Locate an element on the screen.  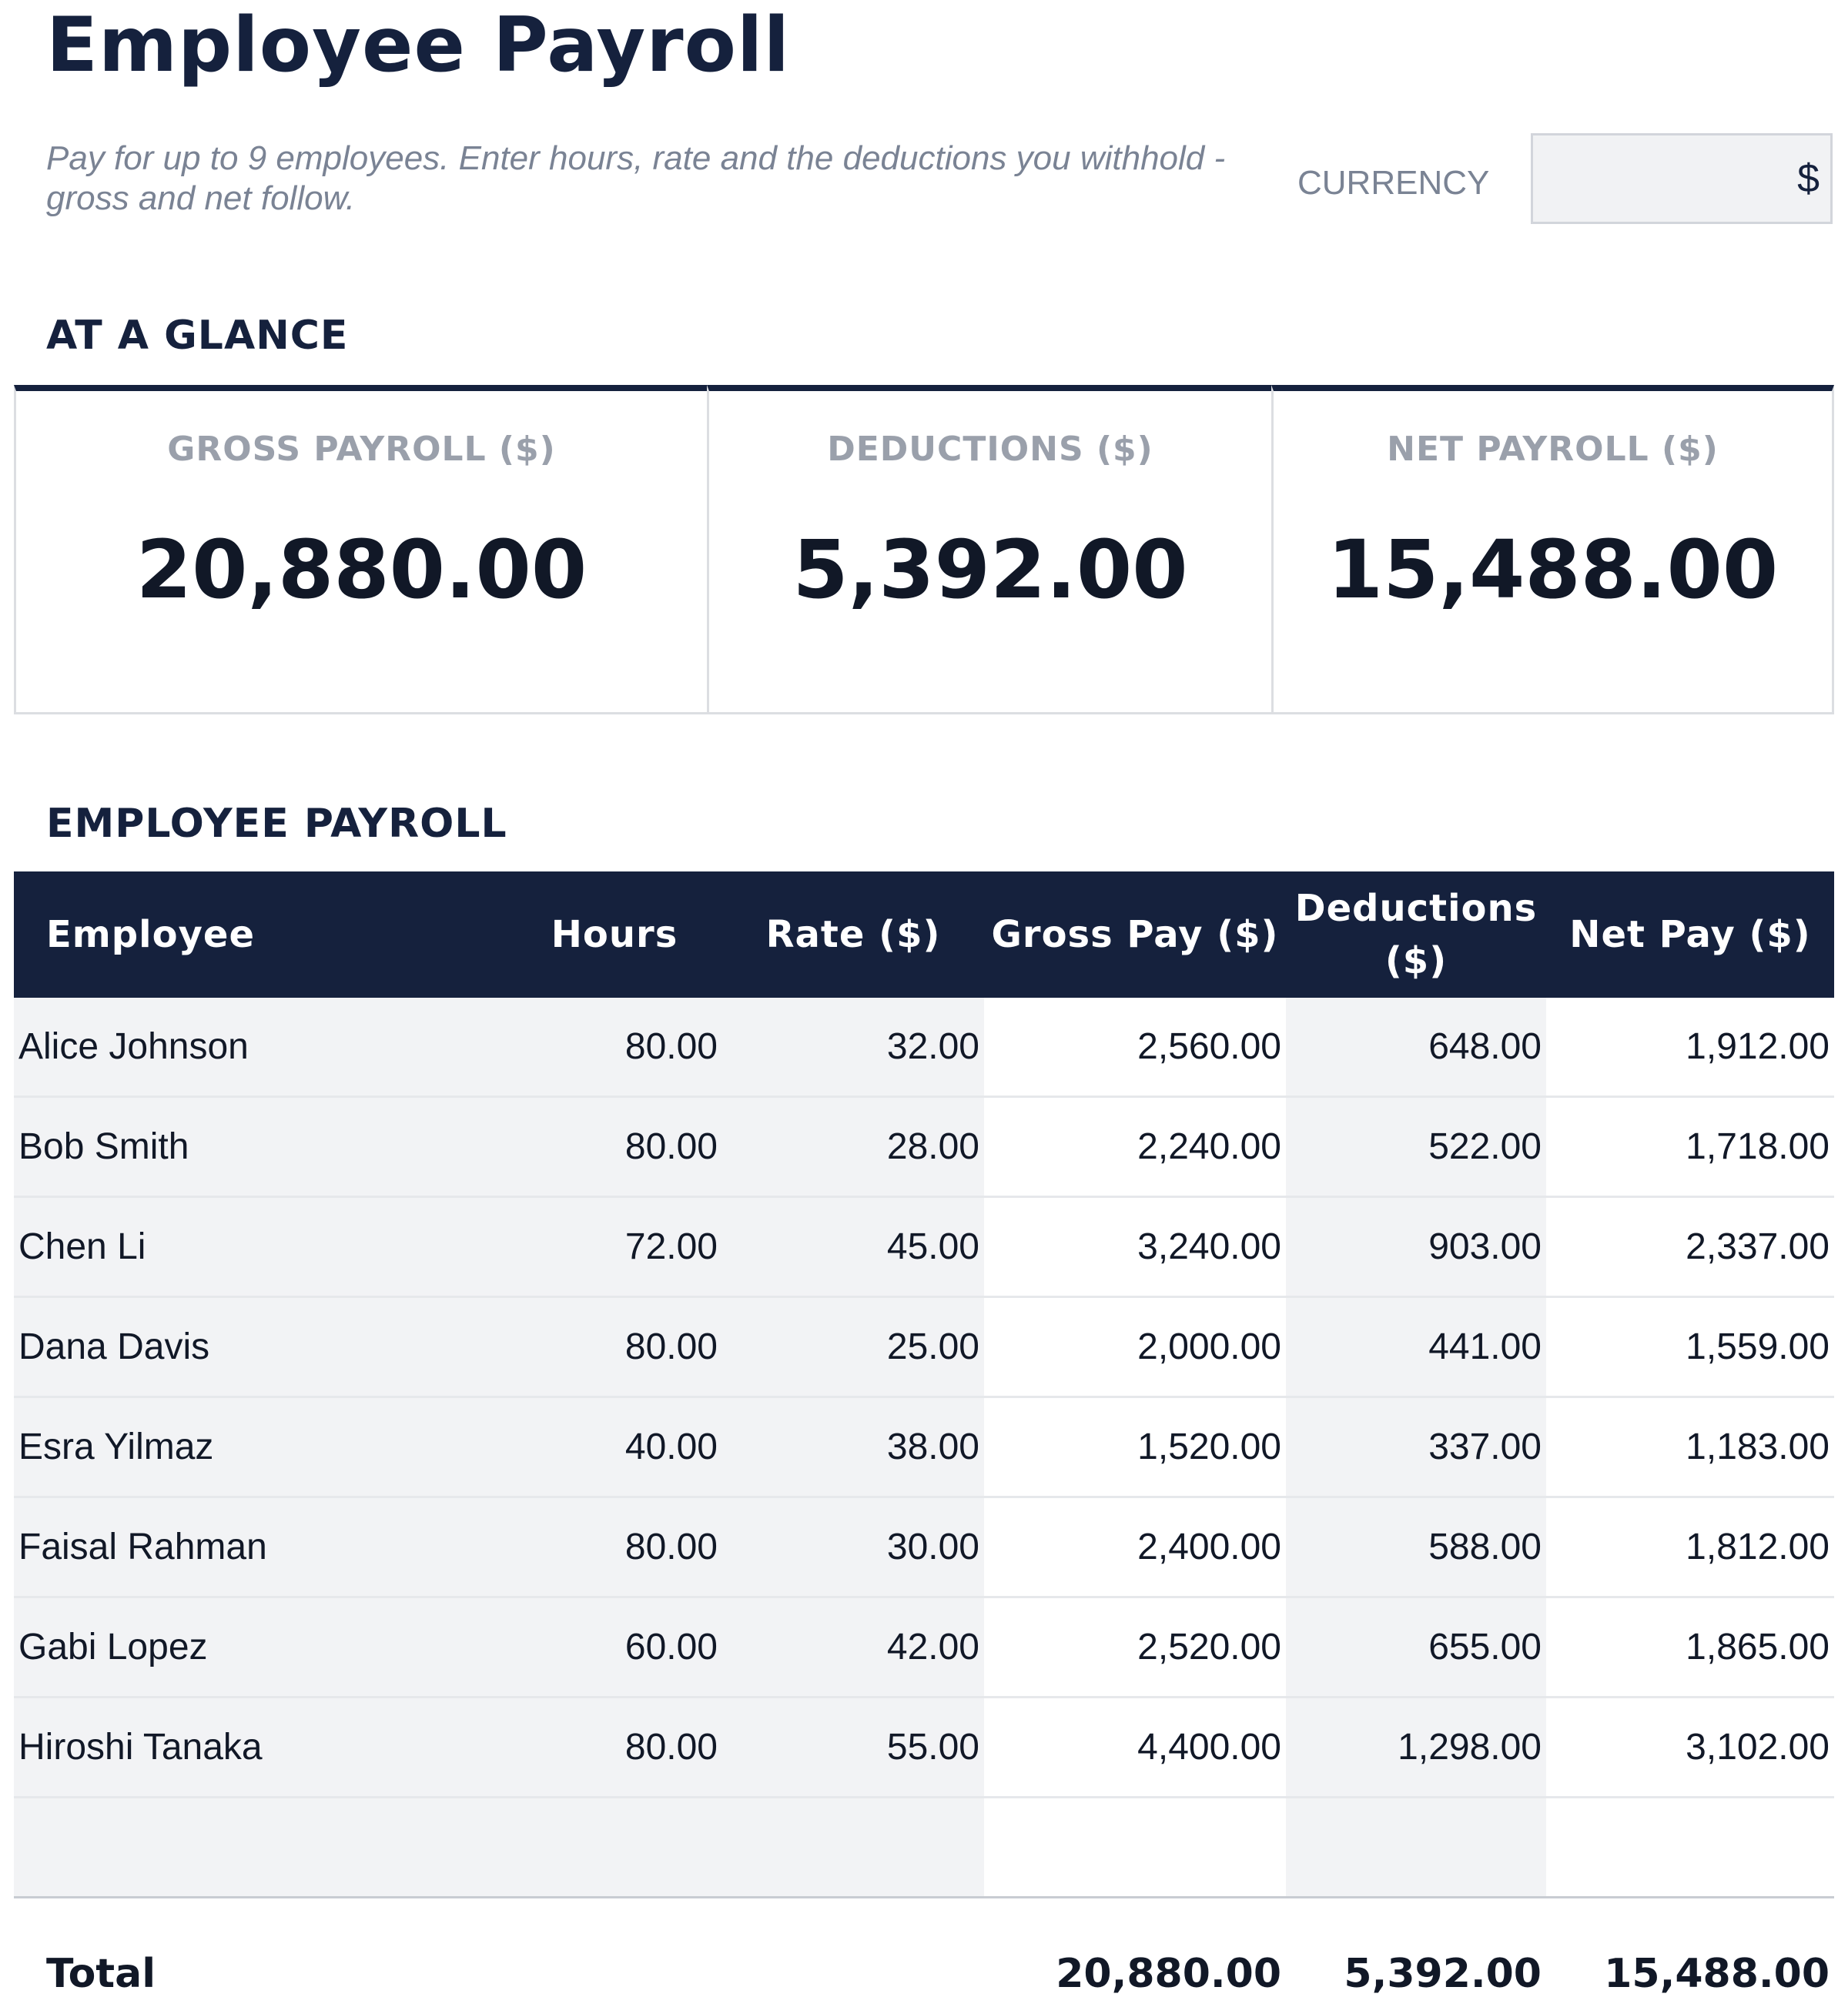
hours-cell: 72.00 is located at coordinates (614, 1247).